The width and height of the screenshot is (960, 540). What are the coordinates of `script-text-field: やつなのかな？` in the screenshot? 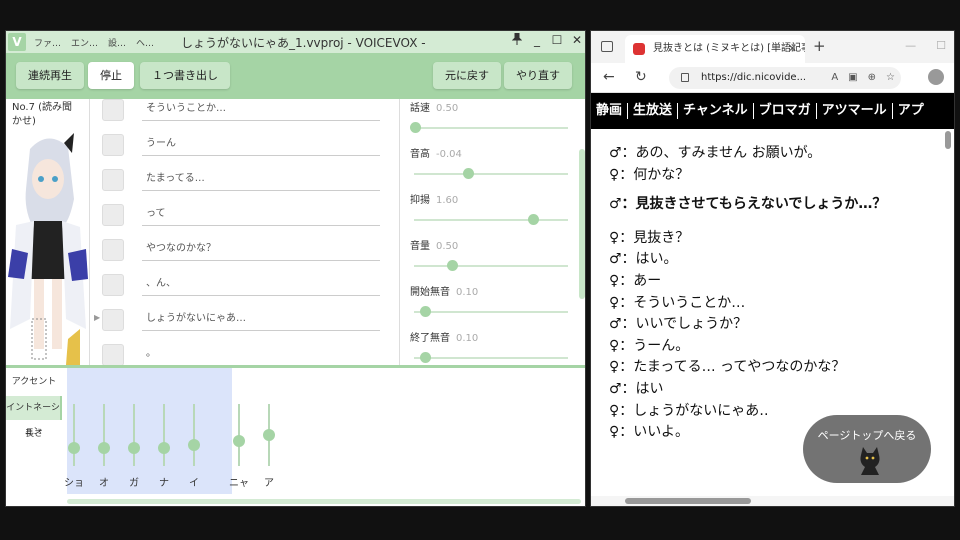 It's located at (261, 251).